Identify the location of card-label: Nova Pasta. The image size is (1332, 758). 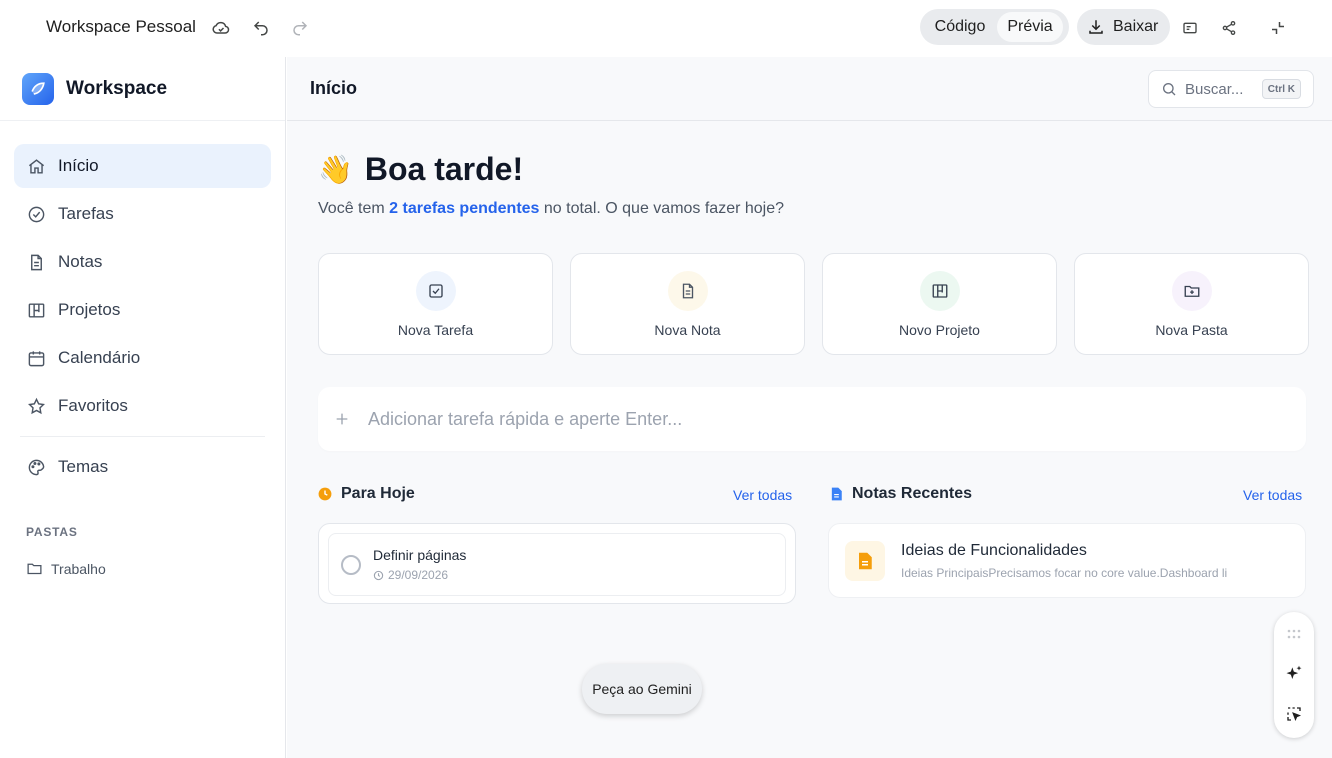
(1191, 330).